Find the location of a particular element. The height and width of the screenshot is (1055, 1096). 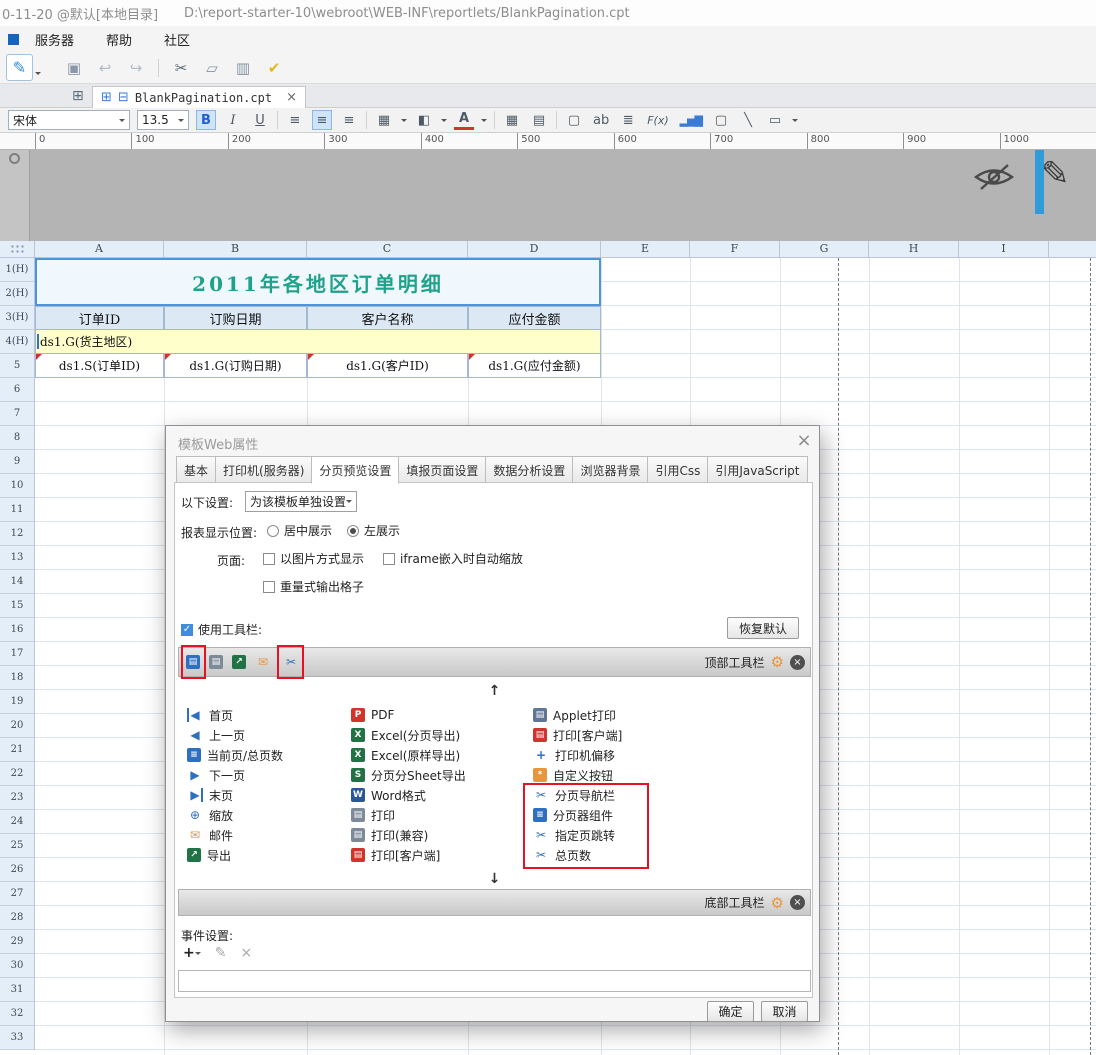

font-size-select: 13.5 is located at coordinates (163, 120).